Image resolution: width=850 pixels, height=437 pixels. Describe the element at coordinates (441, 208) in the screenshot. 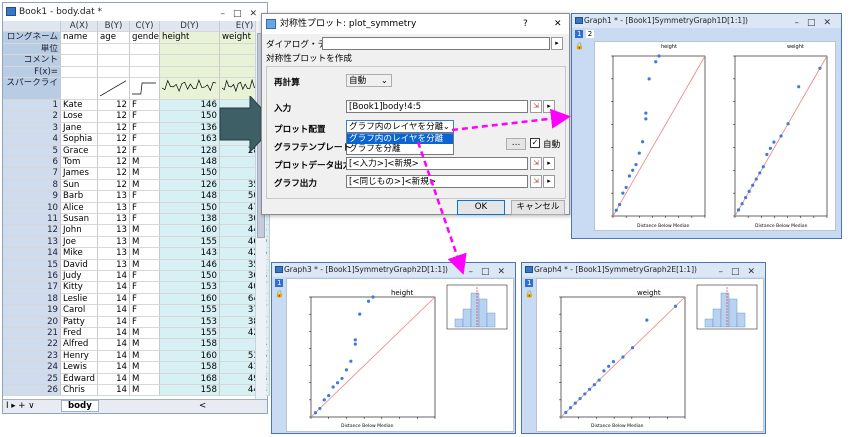

I see `arrow-to-graph2` at that location.